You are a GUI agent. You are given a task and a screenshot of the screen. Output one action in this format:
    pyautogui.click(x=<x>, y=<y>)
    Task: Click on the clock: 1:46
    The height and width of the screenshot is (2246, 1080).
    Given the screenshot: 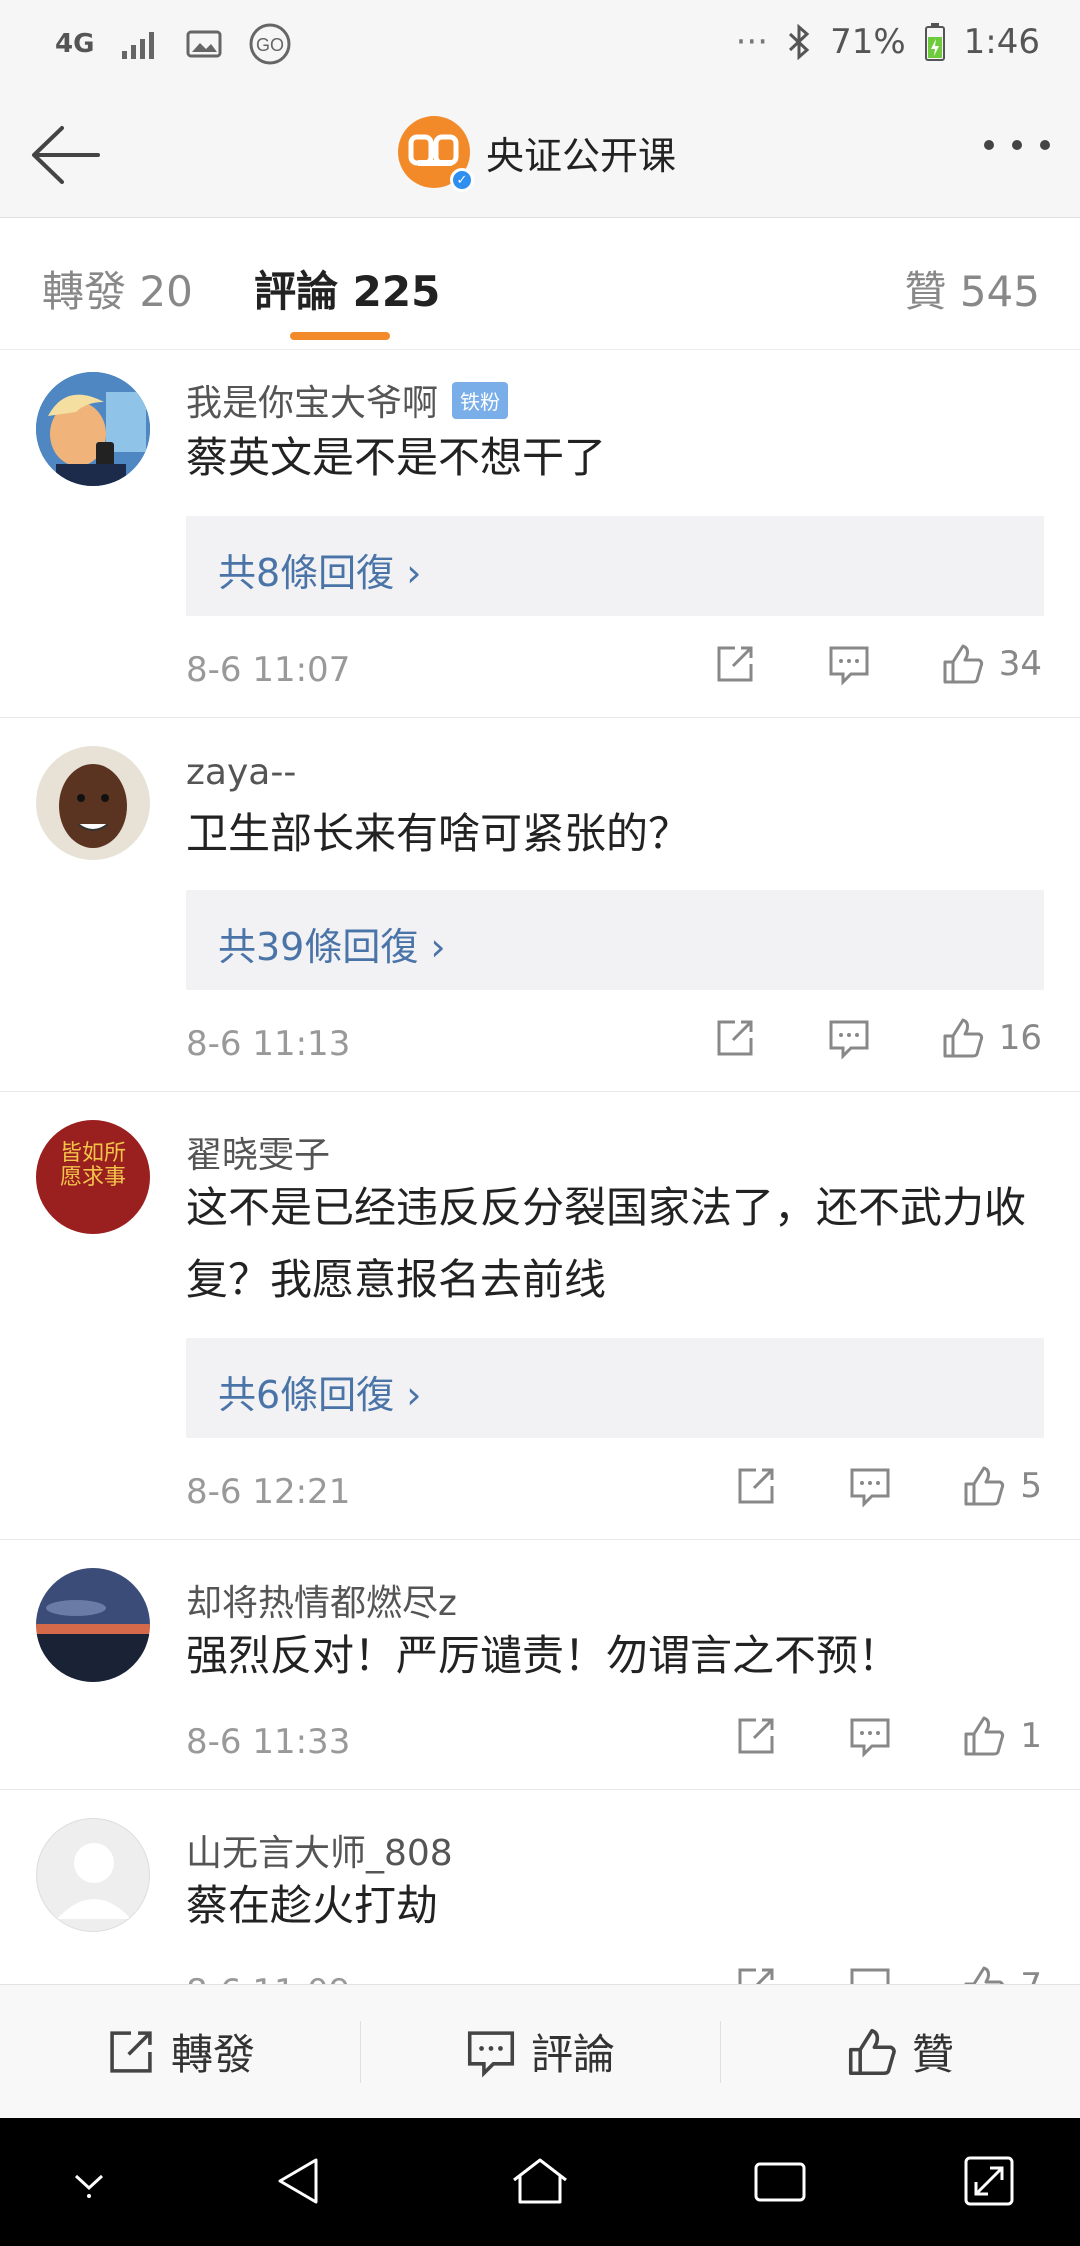 What is the action you would take?
    pyautogui.click(x=1001, y=42)
    